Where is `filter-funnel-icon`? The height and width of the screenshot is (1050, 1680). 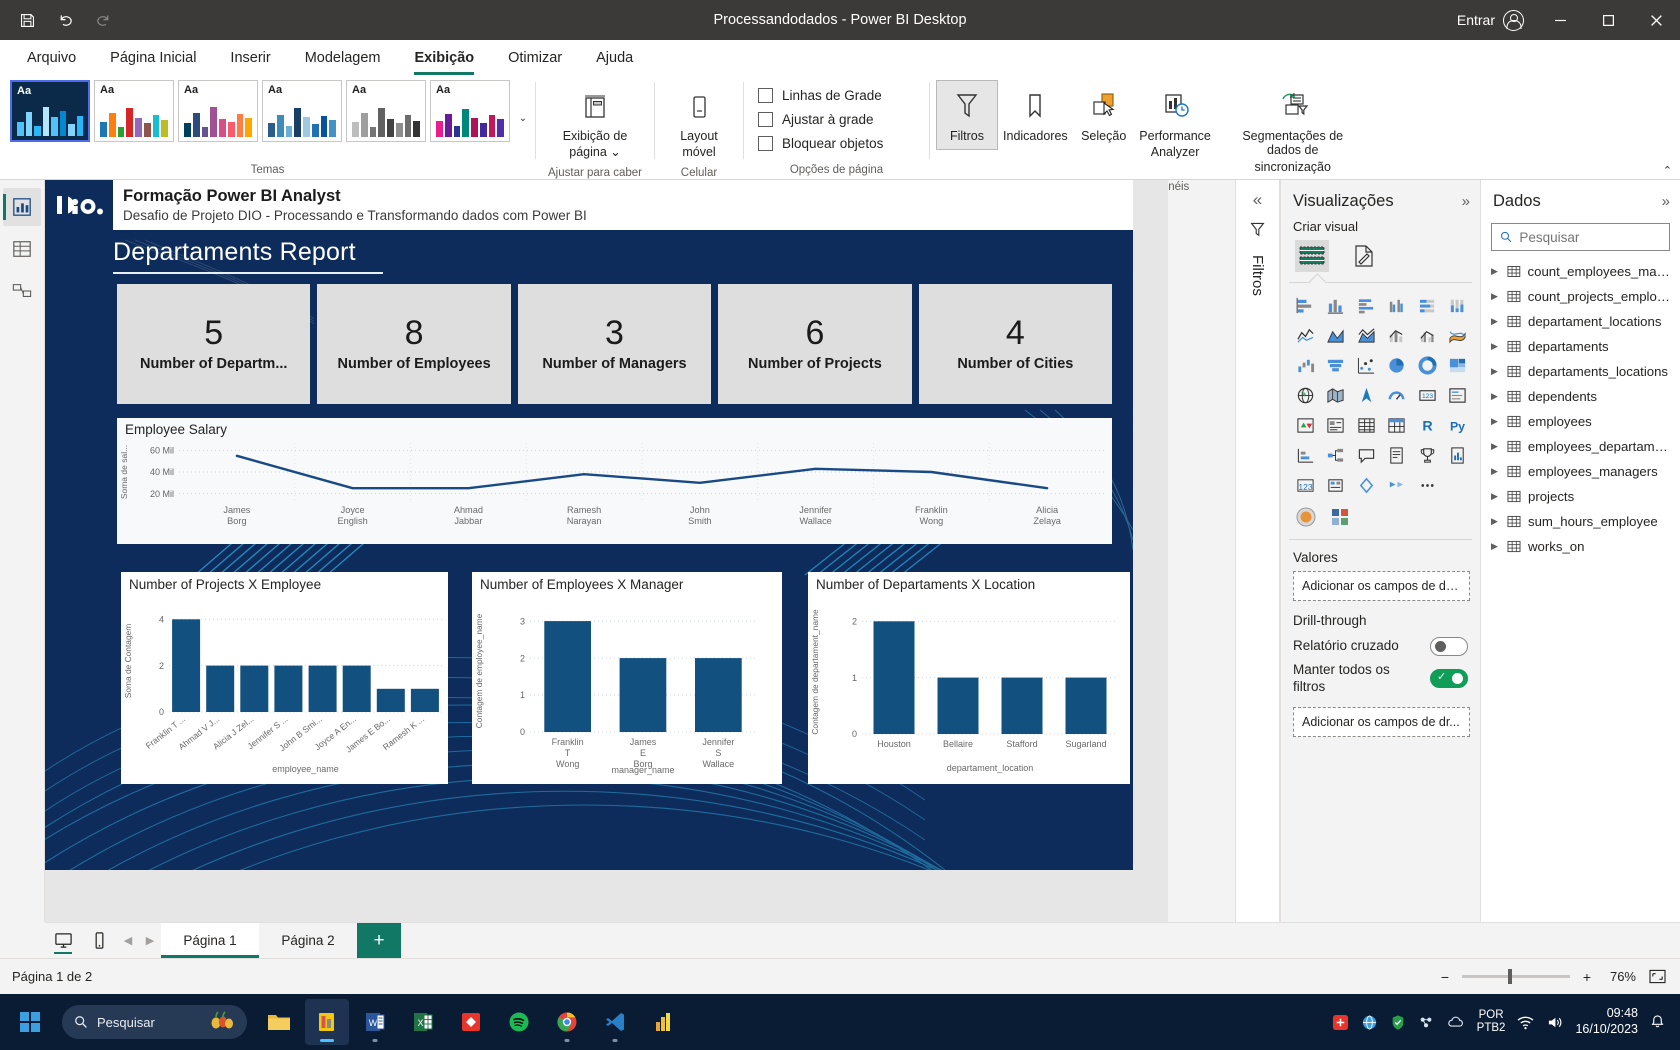
filter-funnel-icon is located at coordinates (1257, 230).